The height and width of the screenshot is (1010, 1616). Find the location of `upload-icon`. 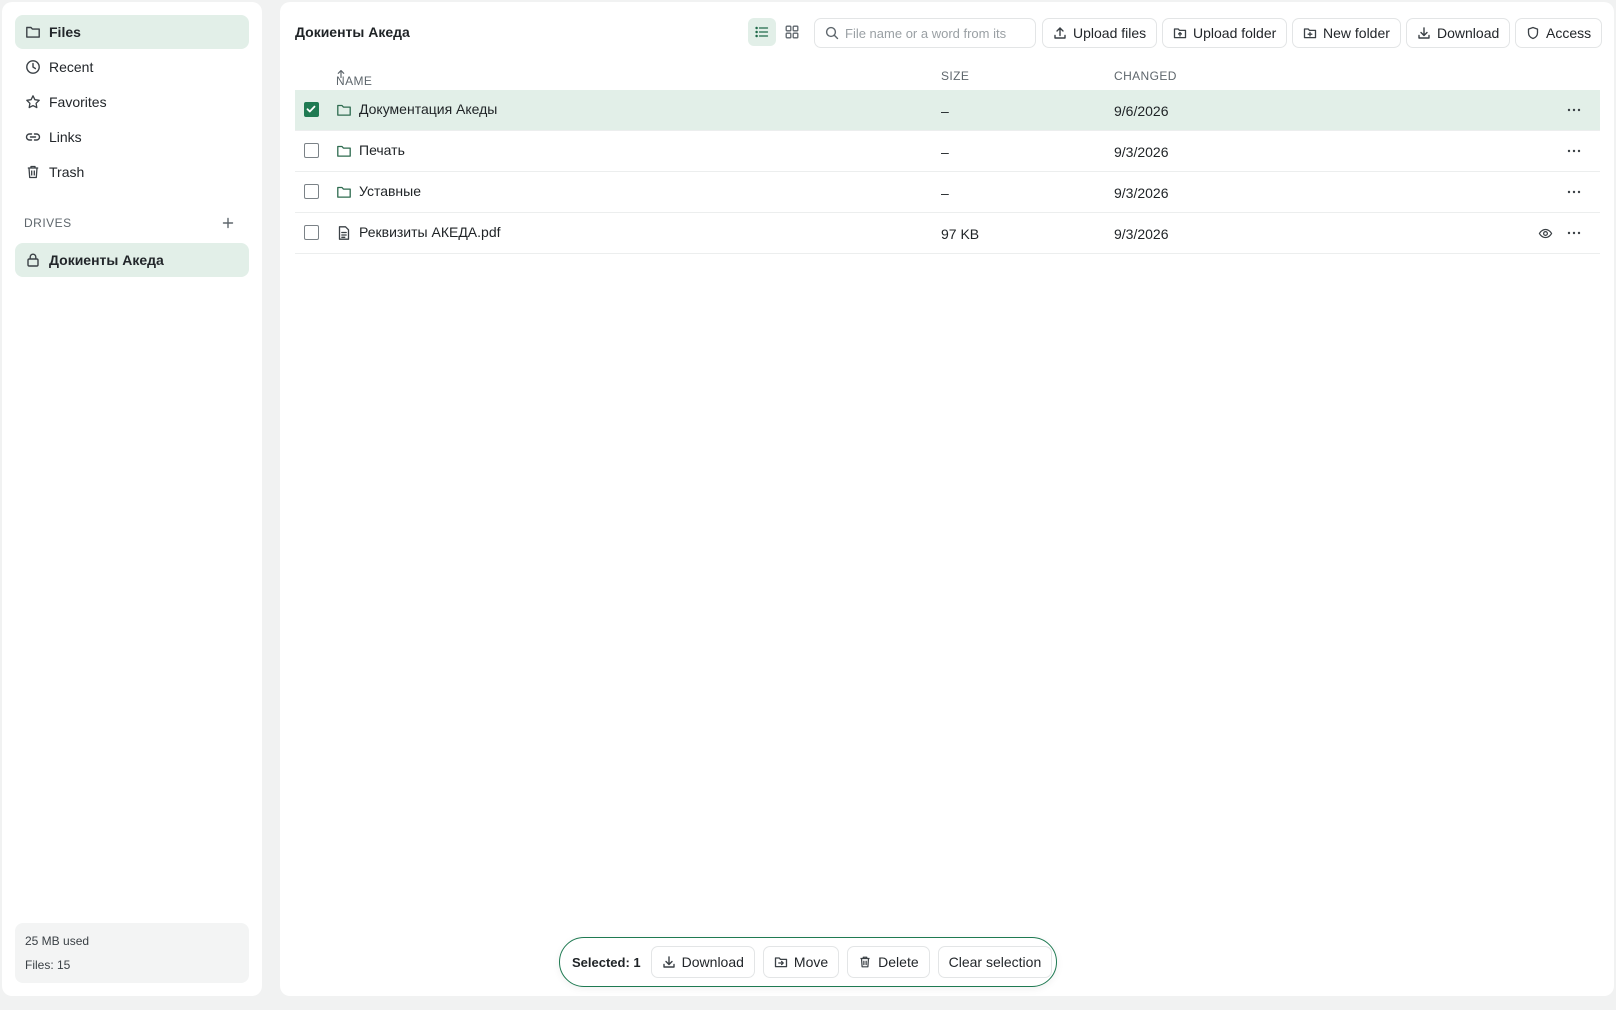

upload-icon is located at coordinates (1060, 33).